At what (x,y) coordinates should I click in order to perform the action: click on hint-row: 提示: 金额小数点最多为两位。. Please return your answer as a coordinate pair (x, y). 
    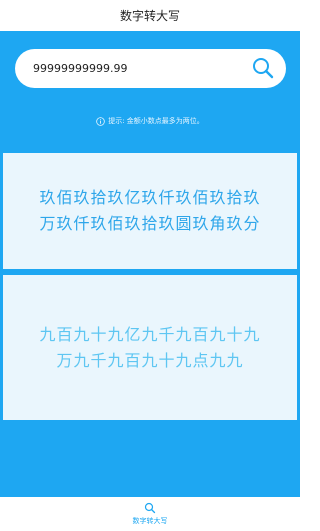
    Looking at the image, I should click on (150, 121).